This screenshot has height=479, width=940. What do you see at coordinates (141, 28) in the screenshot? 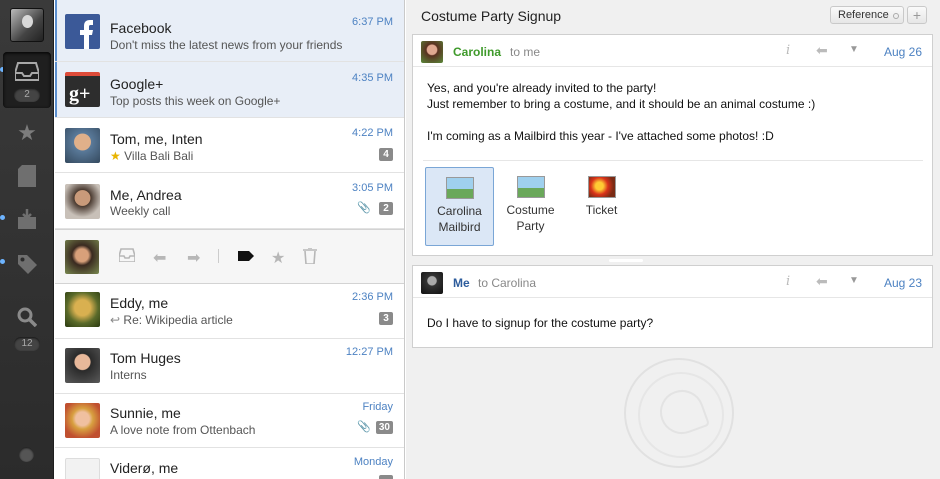
I see `sender-name: Facebook` at bounding box center [141, 28].